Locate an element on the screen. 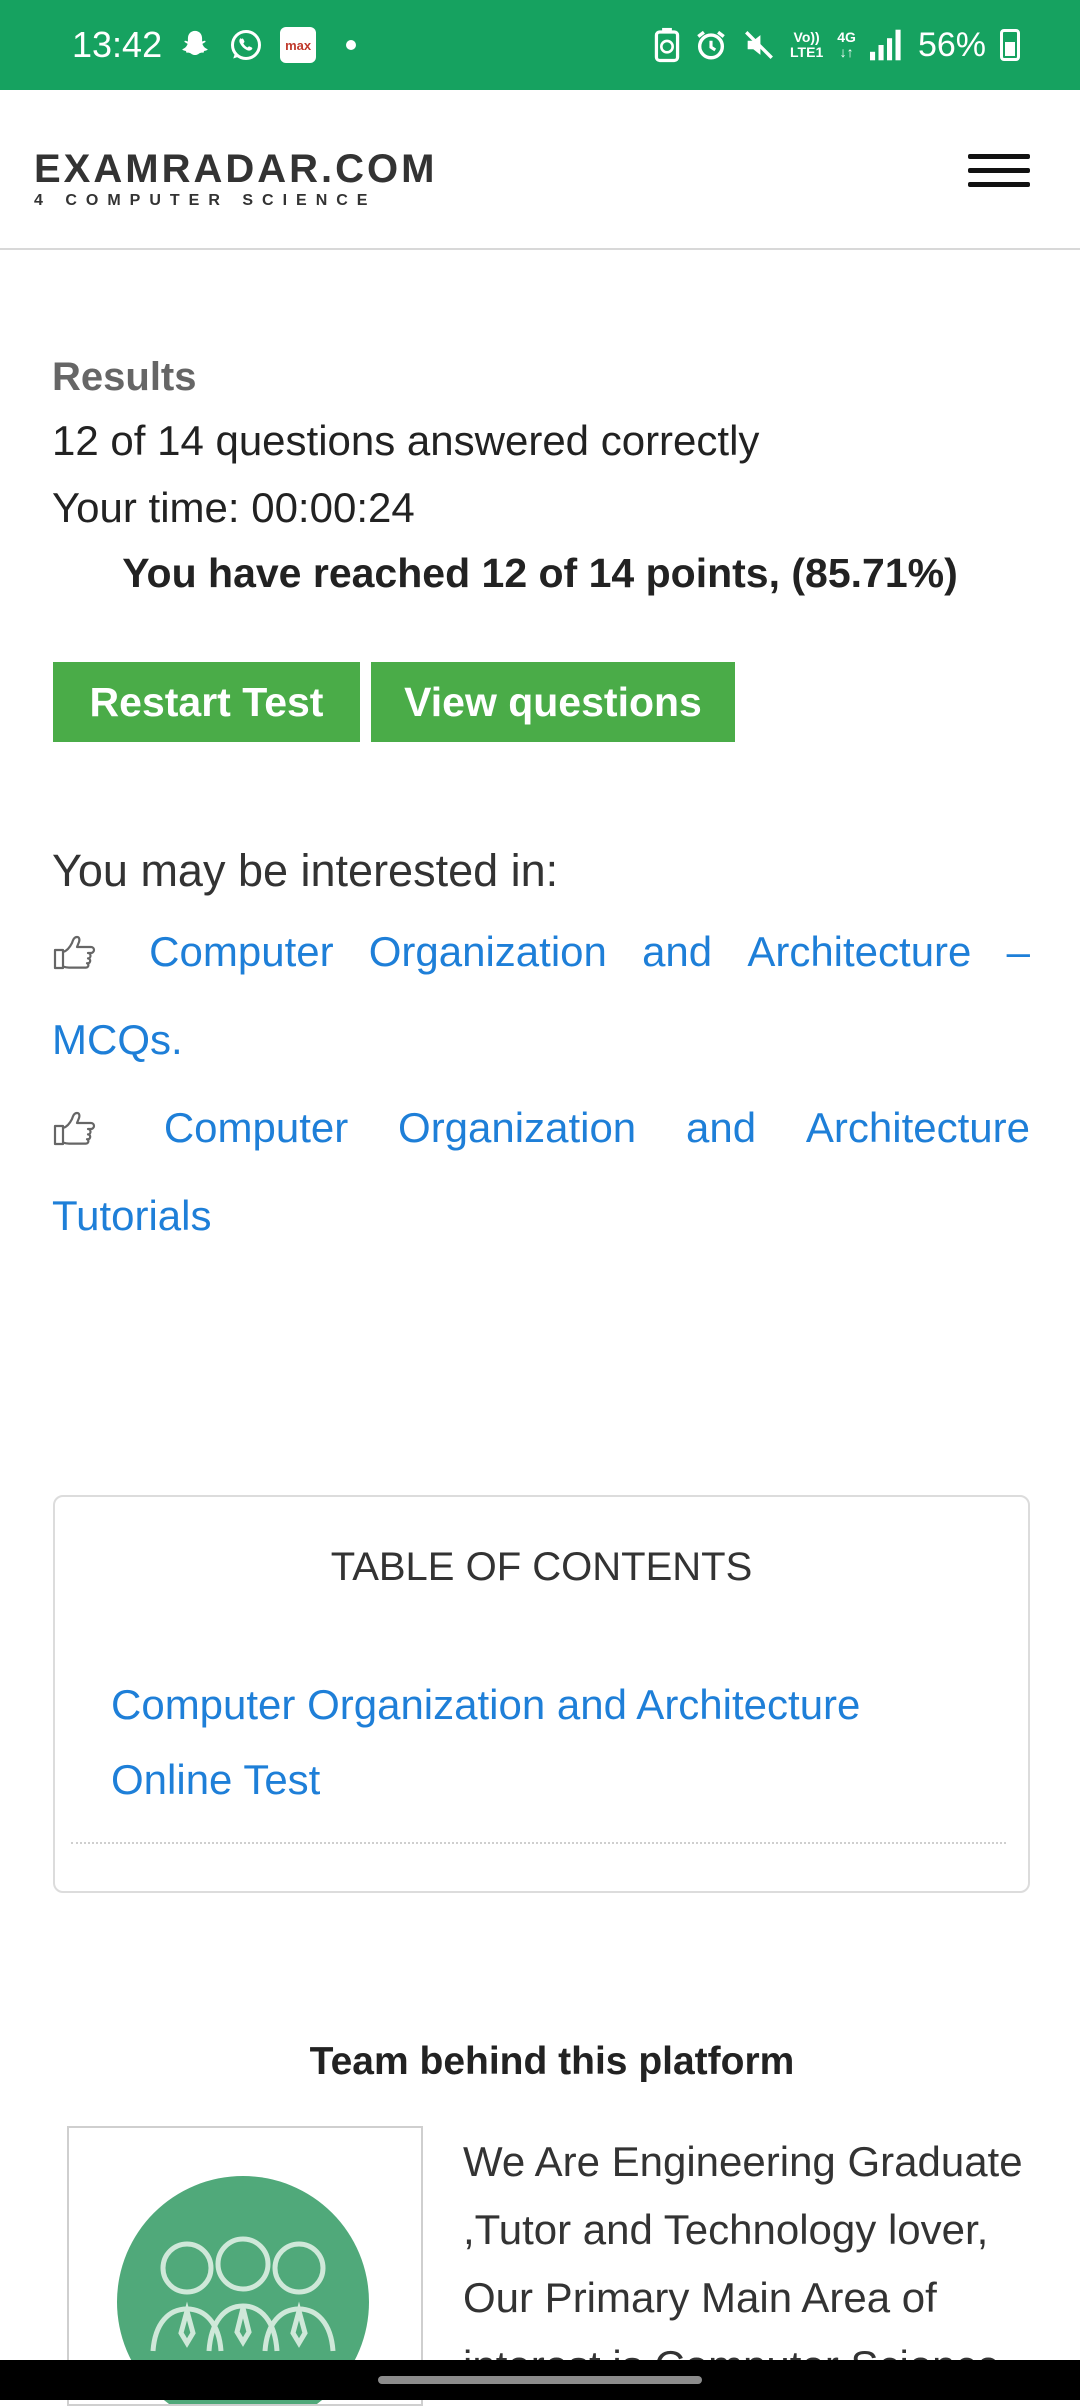 The image size is (1080, 2406). team-title: Team behind this platform is located at coordinates (552, 2061).